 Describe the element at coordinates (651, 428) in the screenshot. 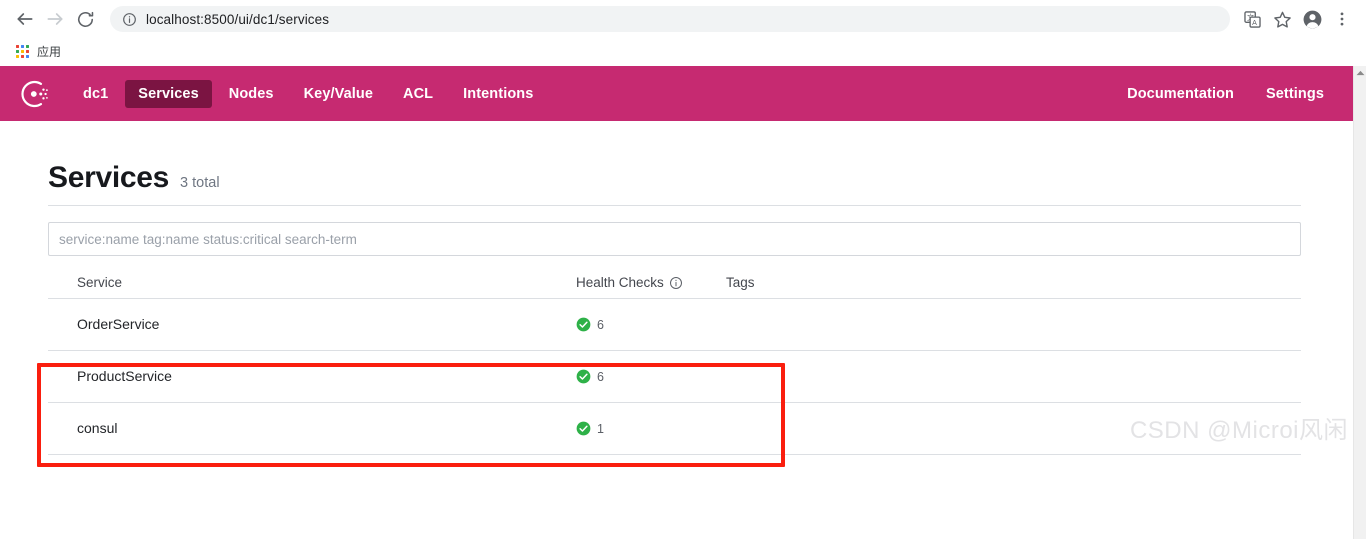

I see `row-cell-health-checks: 1` at that location.